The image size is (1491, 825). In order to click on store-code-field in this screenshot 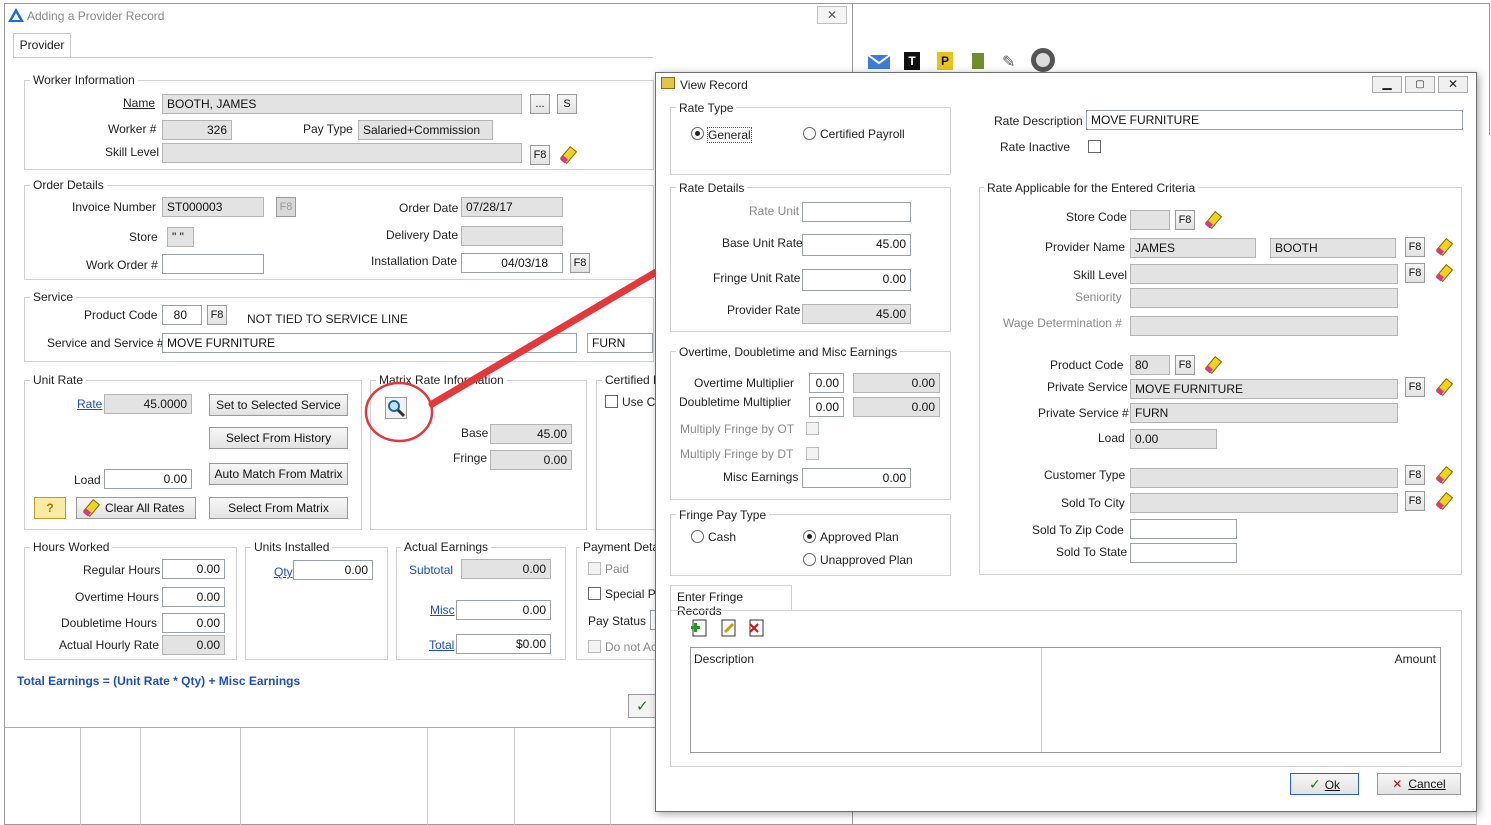, I will do `click(1150, 220)`.